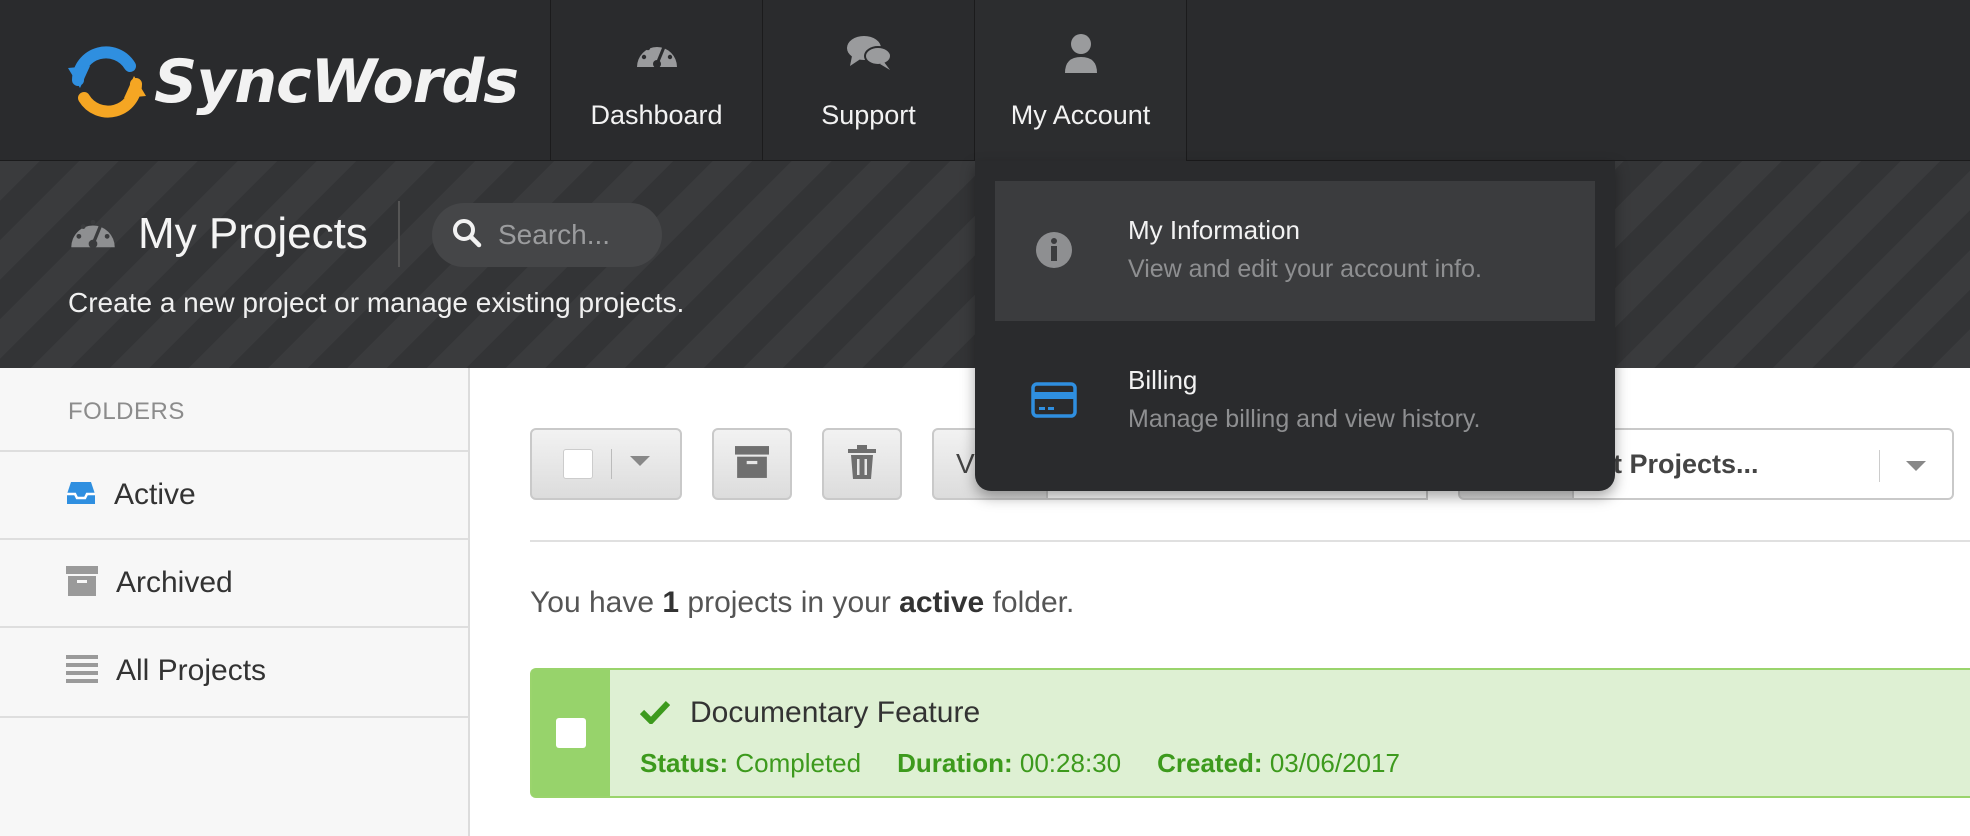 The image size is (1970, 836). I want to click on sidebar-item-active: Active, so click(234, 494).